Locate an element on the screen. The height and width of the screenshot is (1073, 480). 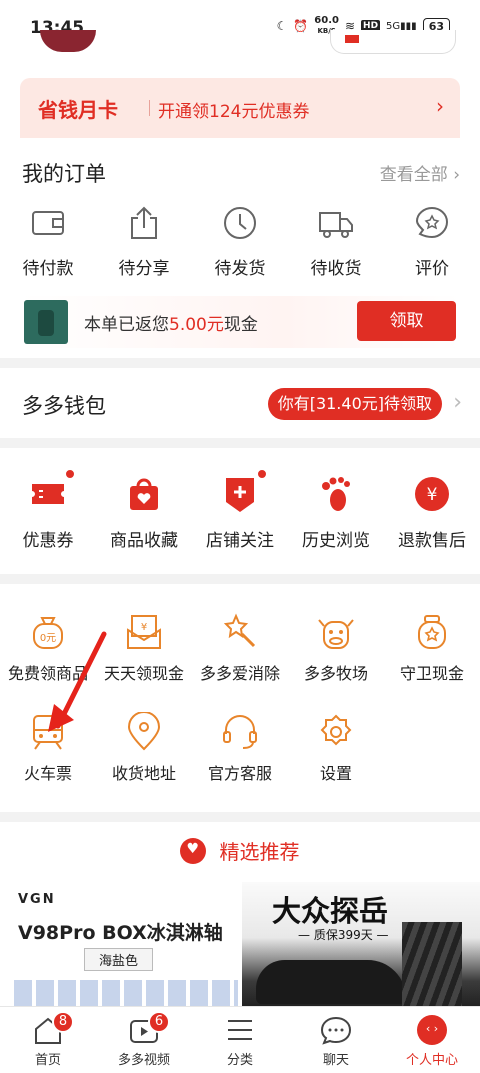
service-ranch: 多多牧场 is located at coordinates (336, 648).